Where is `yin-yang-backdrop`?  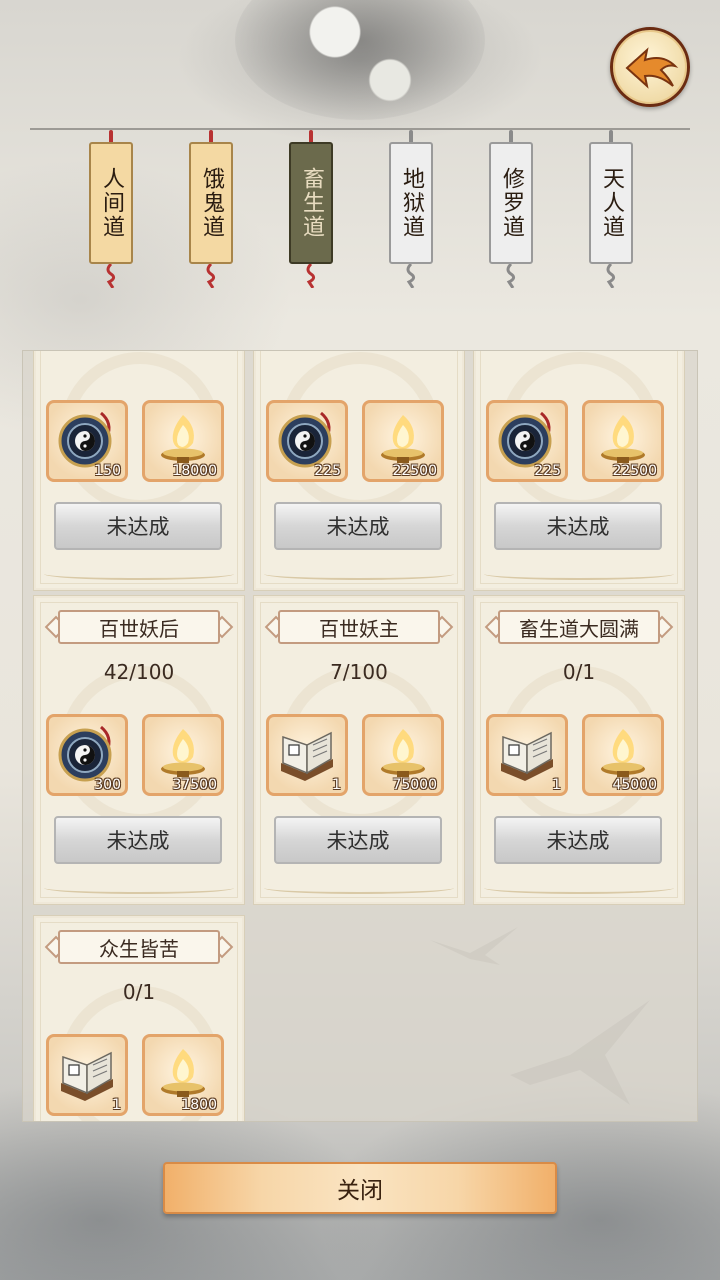 yin-yang-backdrop is located at coordinates (360, 60).